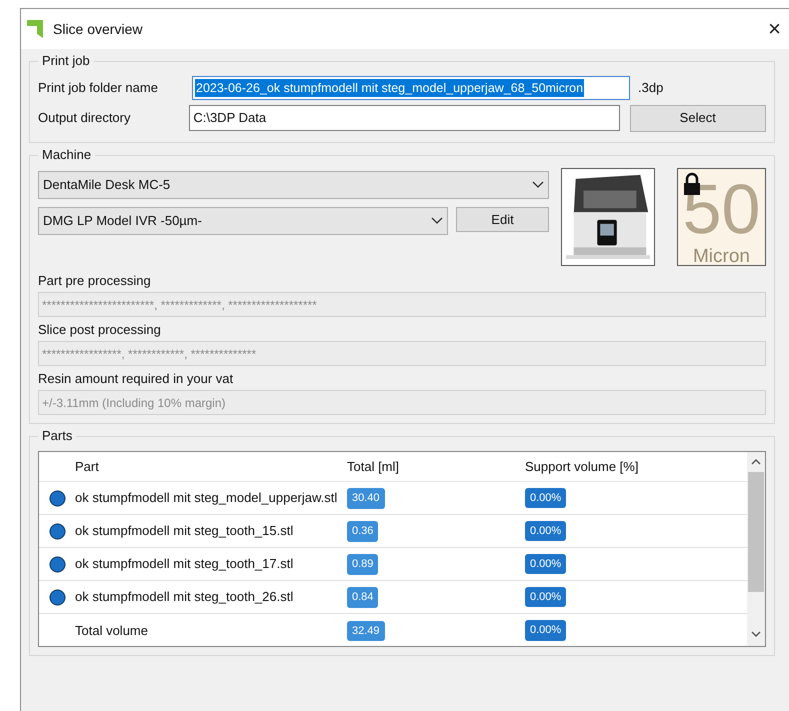 This screenshot has height=711, width=789. I want to click on select-button: Select, so click(698, 118).